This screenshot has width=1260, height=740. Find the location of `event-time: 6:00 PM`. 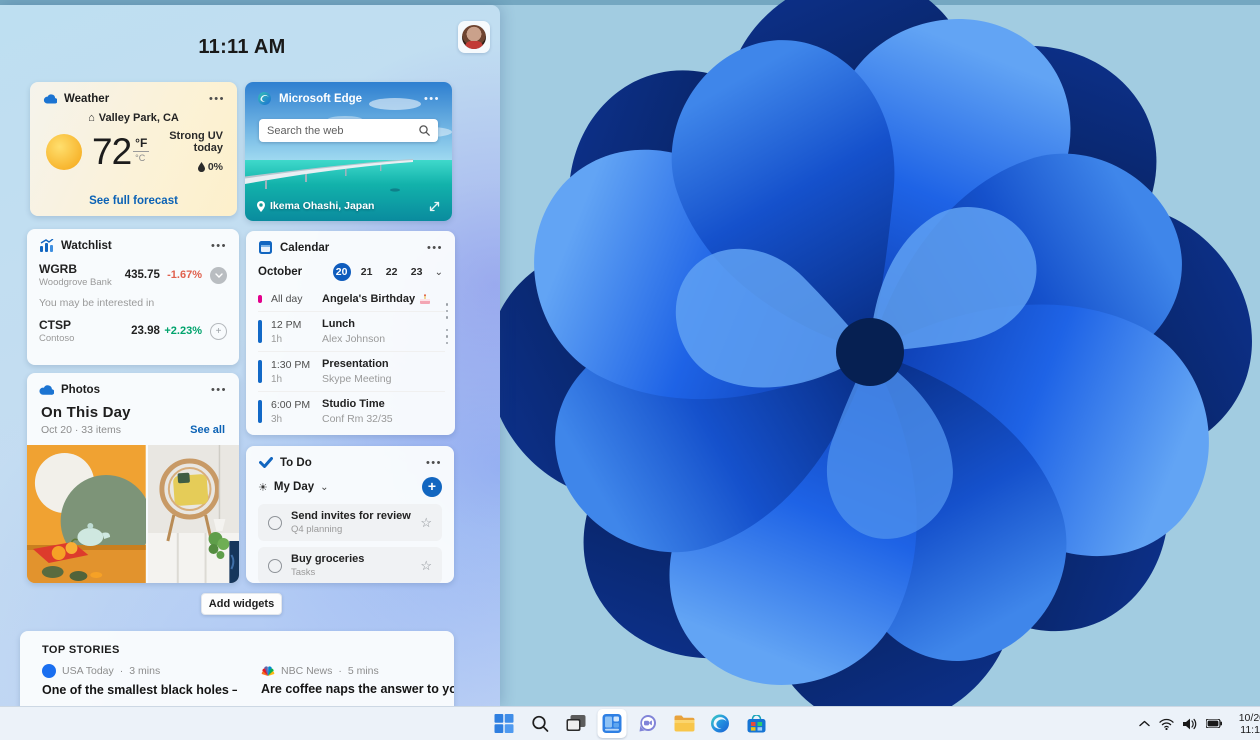

event-time: 6:00 PM is located at coordinates (291, 404).